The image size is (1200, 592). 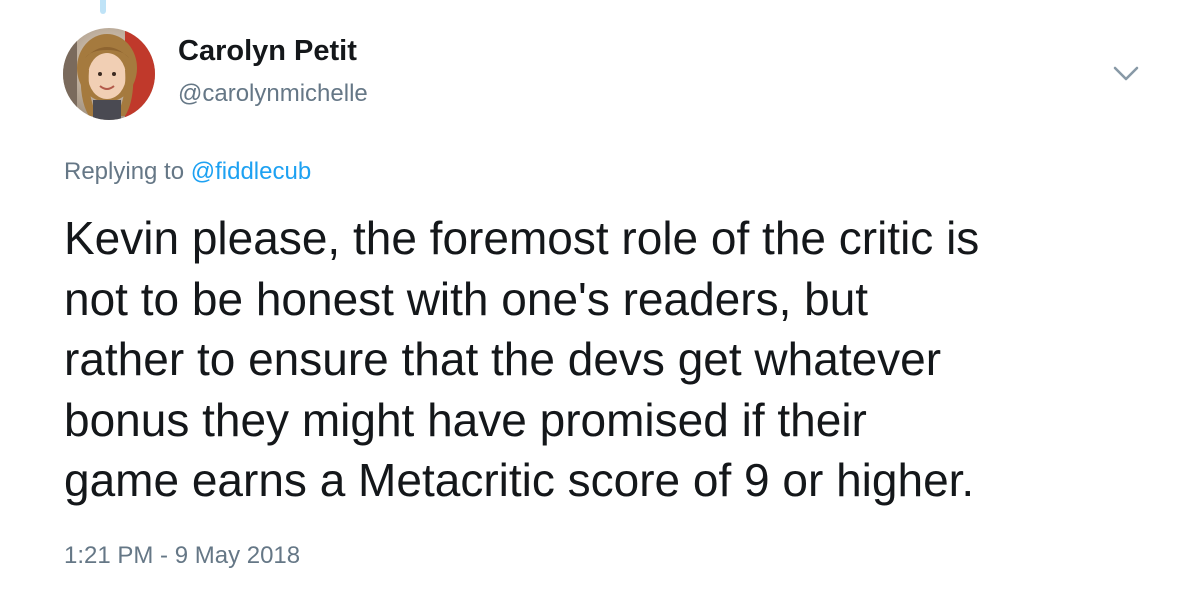 I want to click on avatar, so click(x=109, y=74).